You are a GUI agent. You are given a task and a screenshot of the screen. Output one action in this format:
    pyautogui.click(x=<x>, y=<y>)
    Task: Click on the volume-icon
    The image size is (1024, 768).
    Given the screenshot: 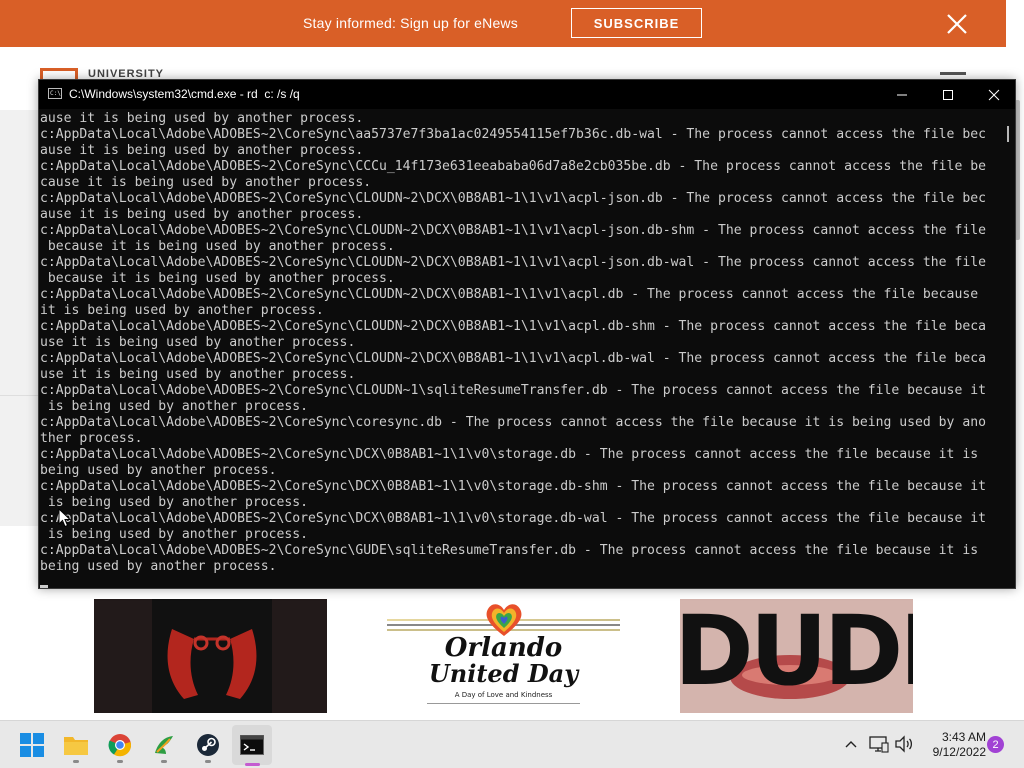 What is the action you would take?
    pyautogui.click(x=904, y=744)
    